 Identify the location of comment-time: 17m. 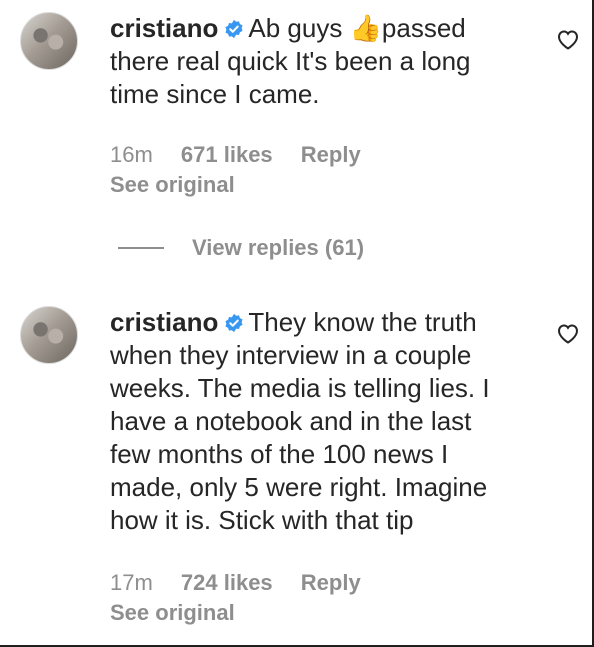
(131, 582).